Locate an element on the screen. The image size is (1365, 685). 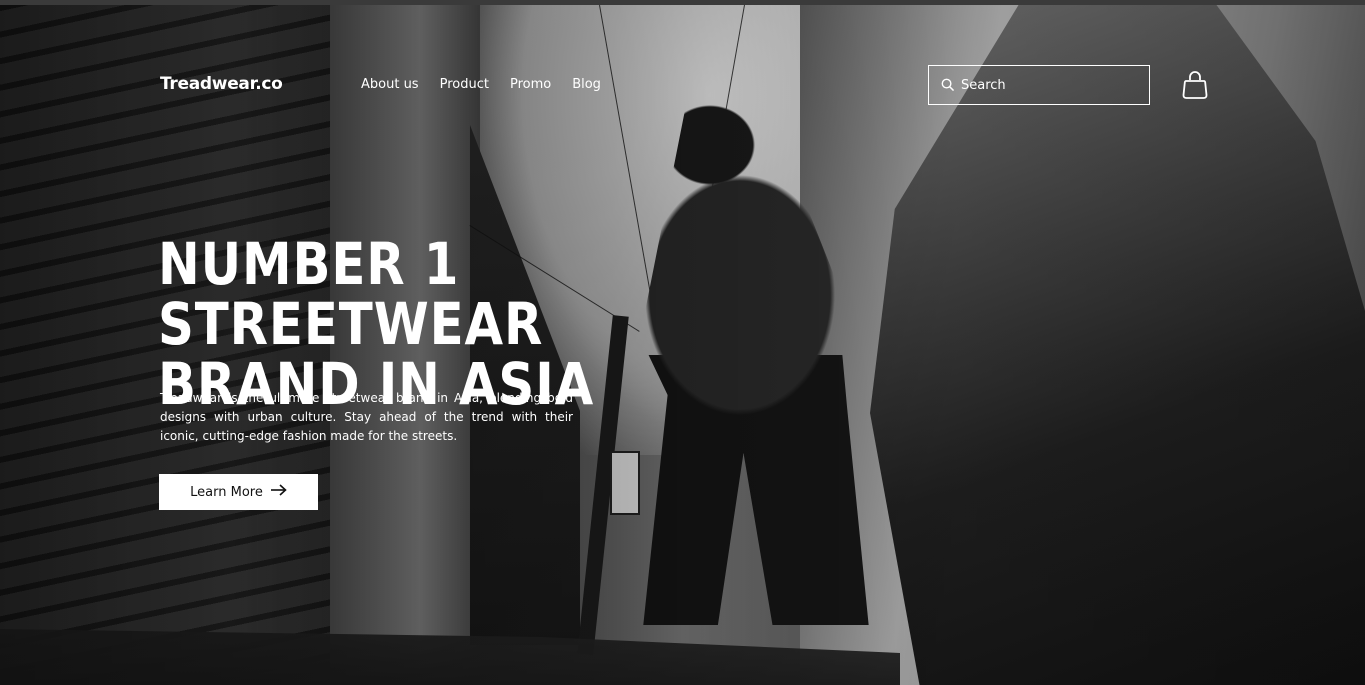
learn-more-button: Learn More is located at coordinates (238, 492).